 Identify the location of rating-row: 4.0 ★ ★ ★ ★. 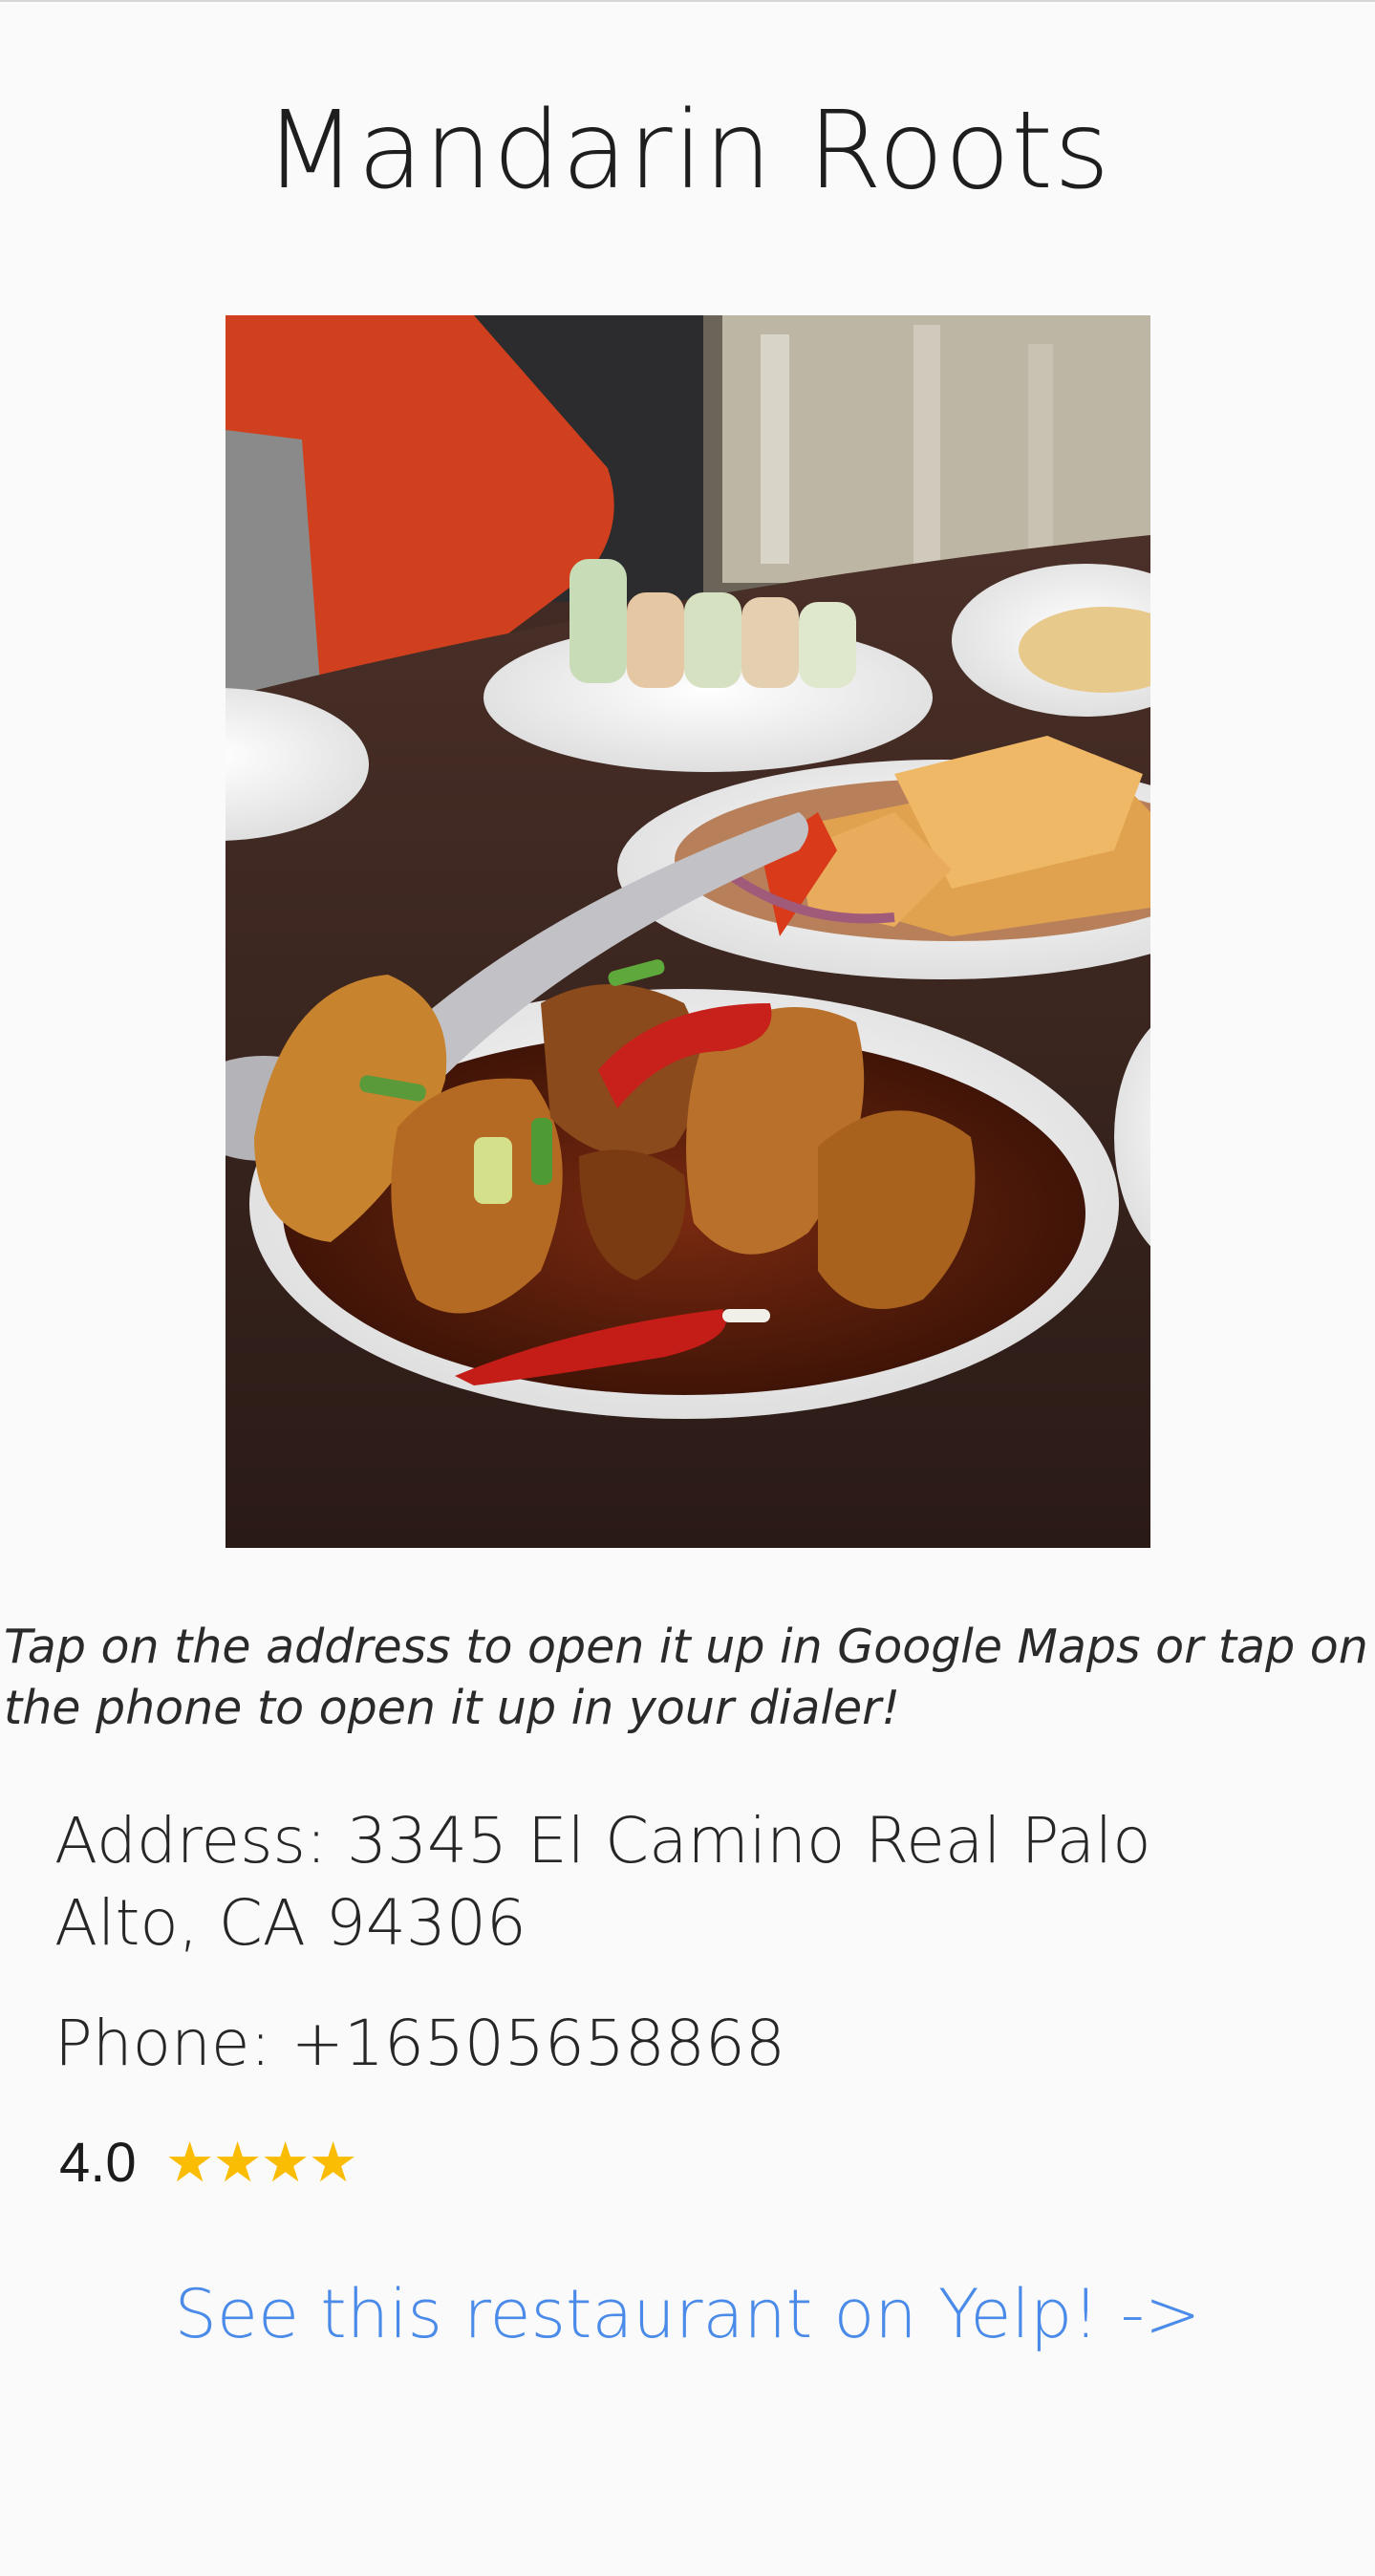
(208, 2162).